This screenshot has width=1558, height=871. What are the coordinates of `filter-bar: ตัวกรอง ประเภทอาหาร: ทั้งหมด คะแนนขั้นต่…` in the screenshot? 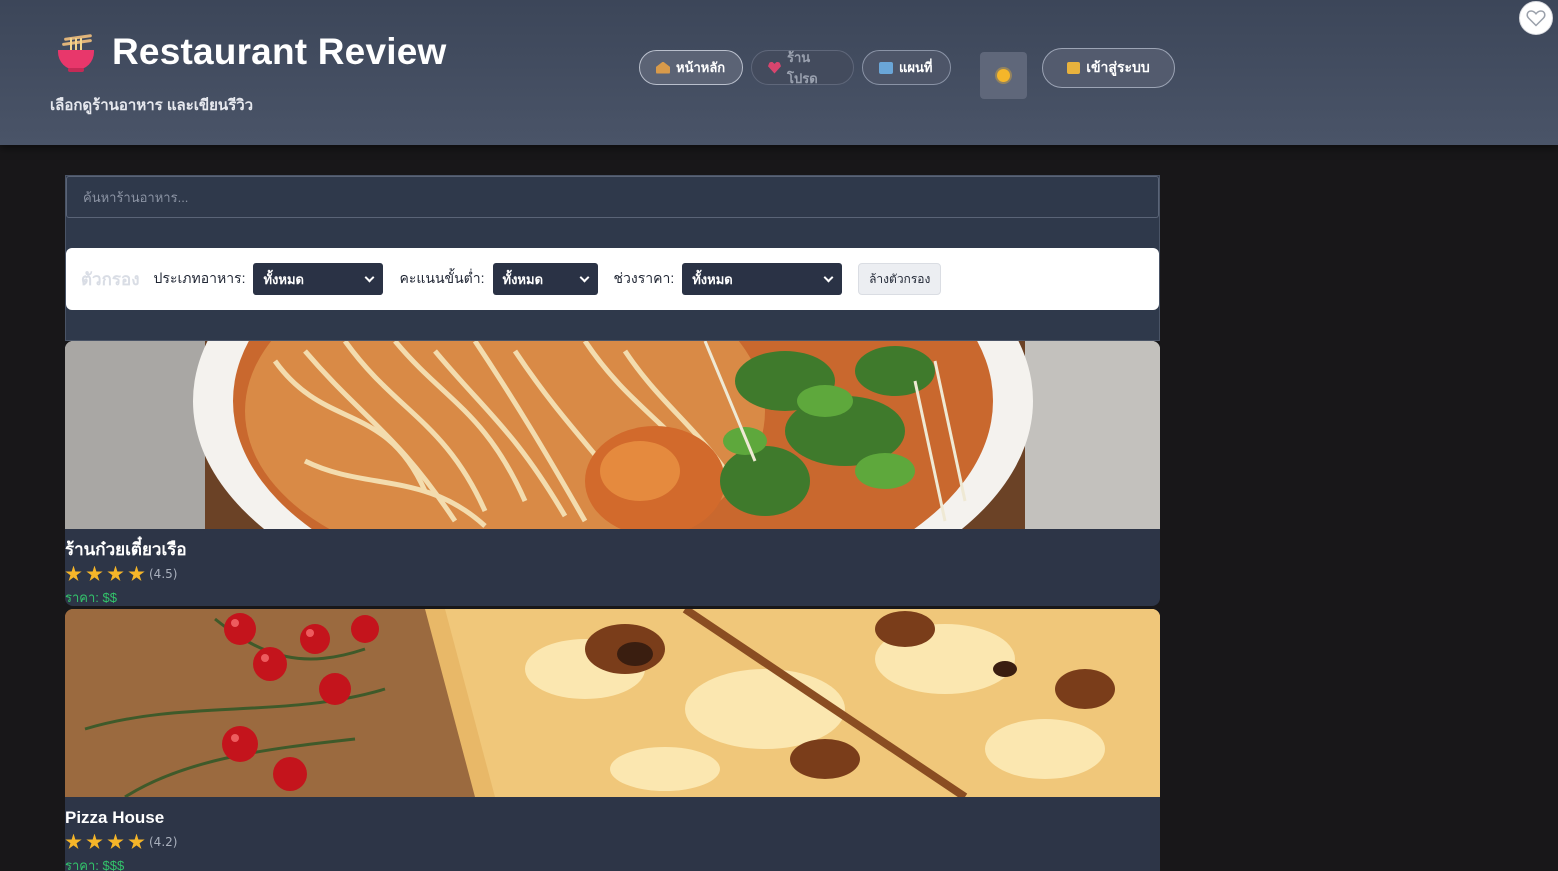 It's located at (612, 279).